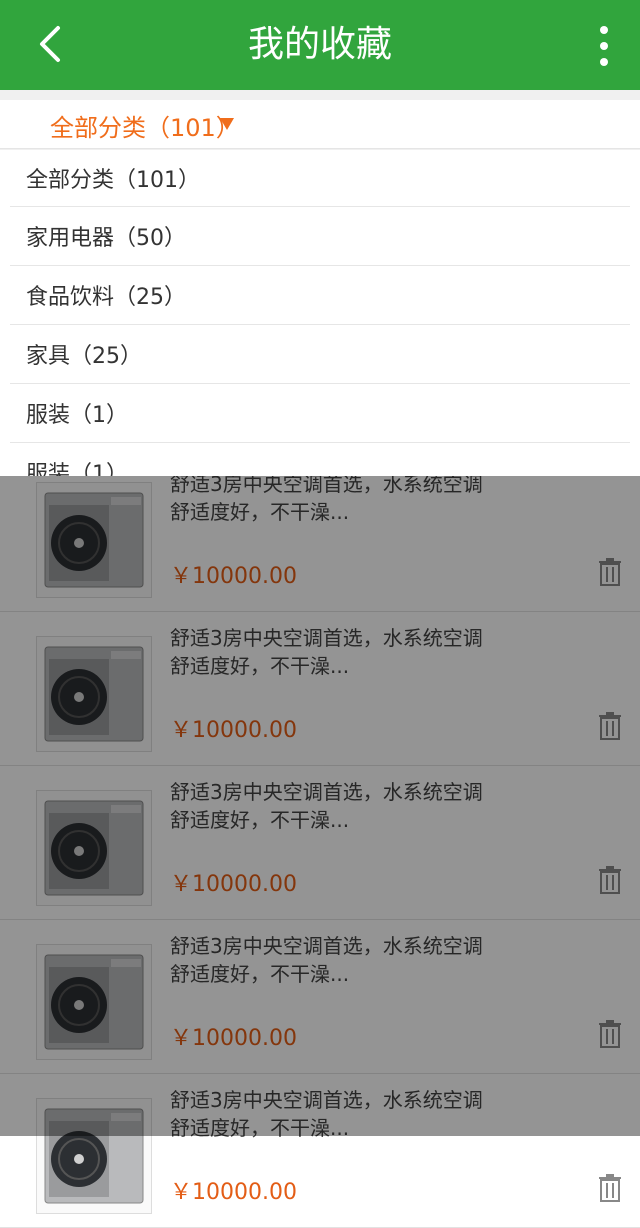 Image resolution: width=640 pixels, height=1228 pixels. I want to click on dropdown-triangle-icon, so click(227, 124).